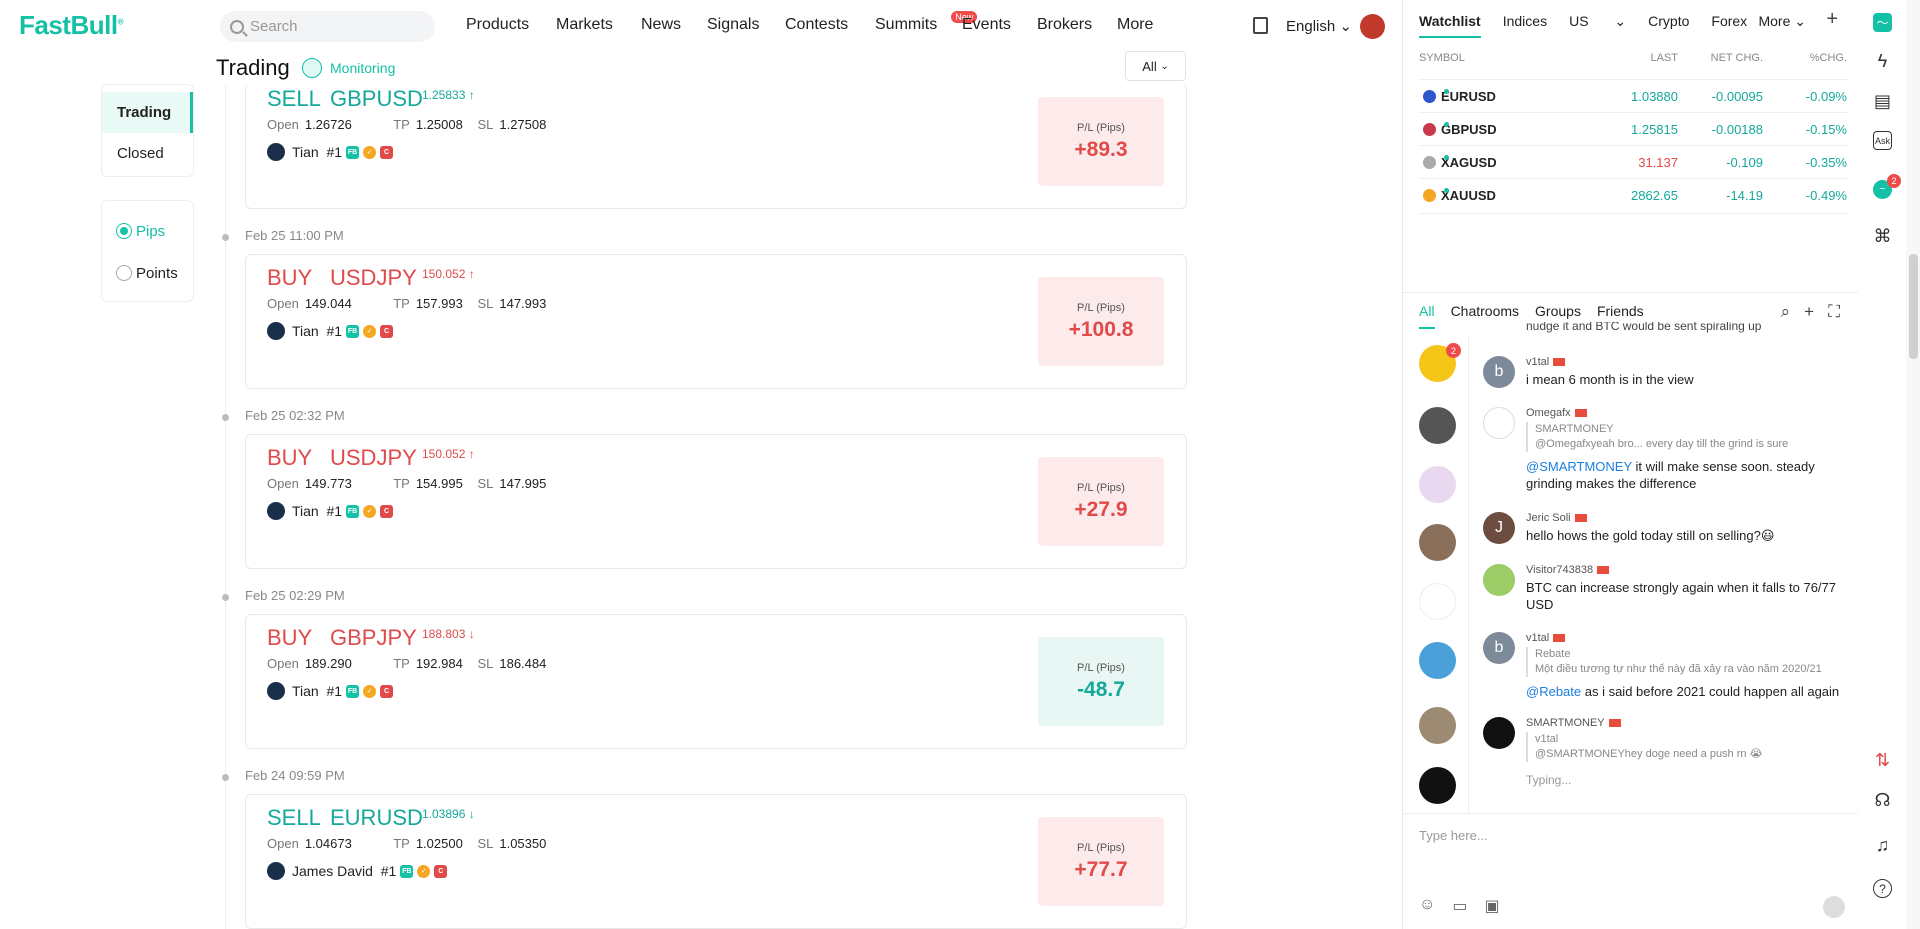 The width and height of the screenshot is (1920, 929). Describe the element at coordinates (1553, 691) in the screenshot. I see `mention-link: @Rebate` at that location.